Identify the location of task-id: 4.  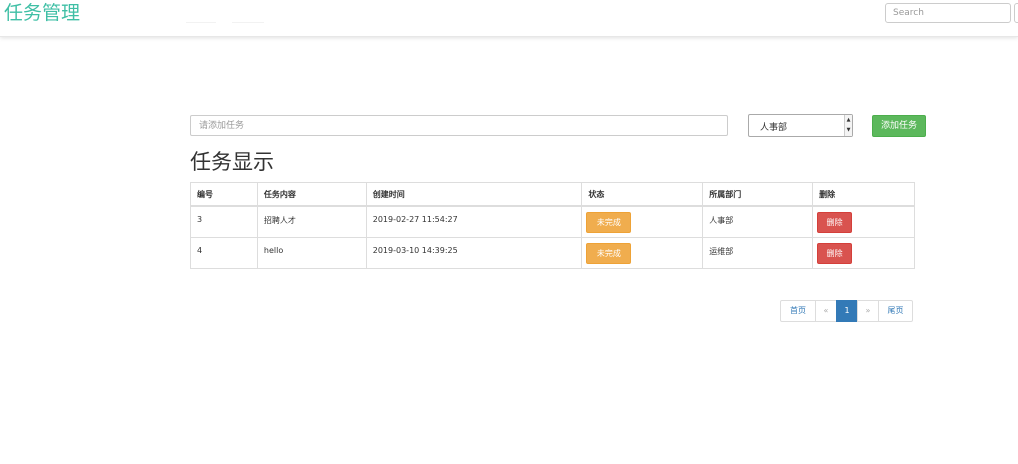
(224, 252).